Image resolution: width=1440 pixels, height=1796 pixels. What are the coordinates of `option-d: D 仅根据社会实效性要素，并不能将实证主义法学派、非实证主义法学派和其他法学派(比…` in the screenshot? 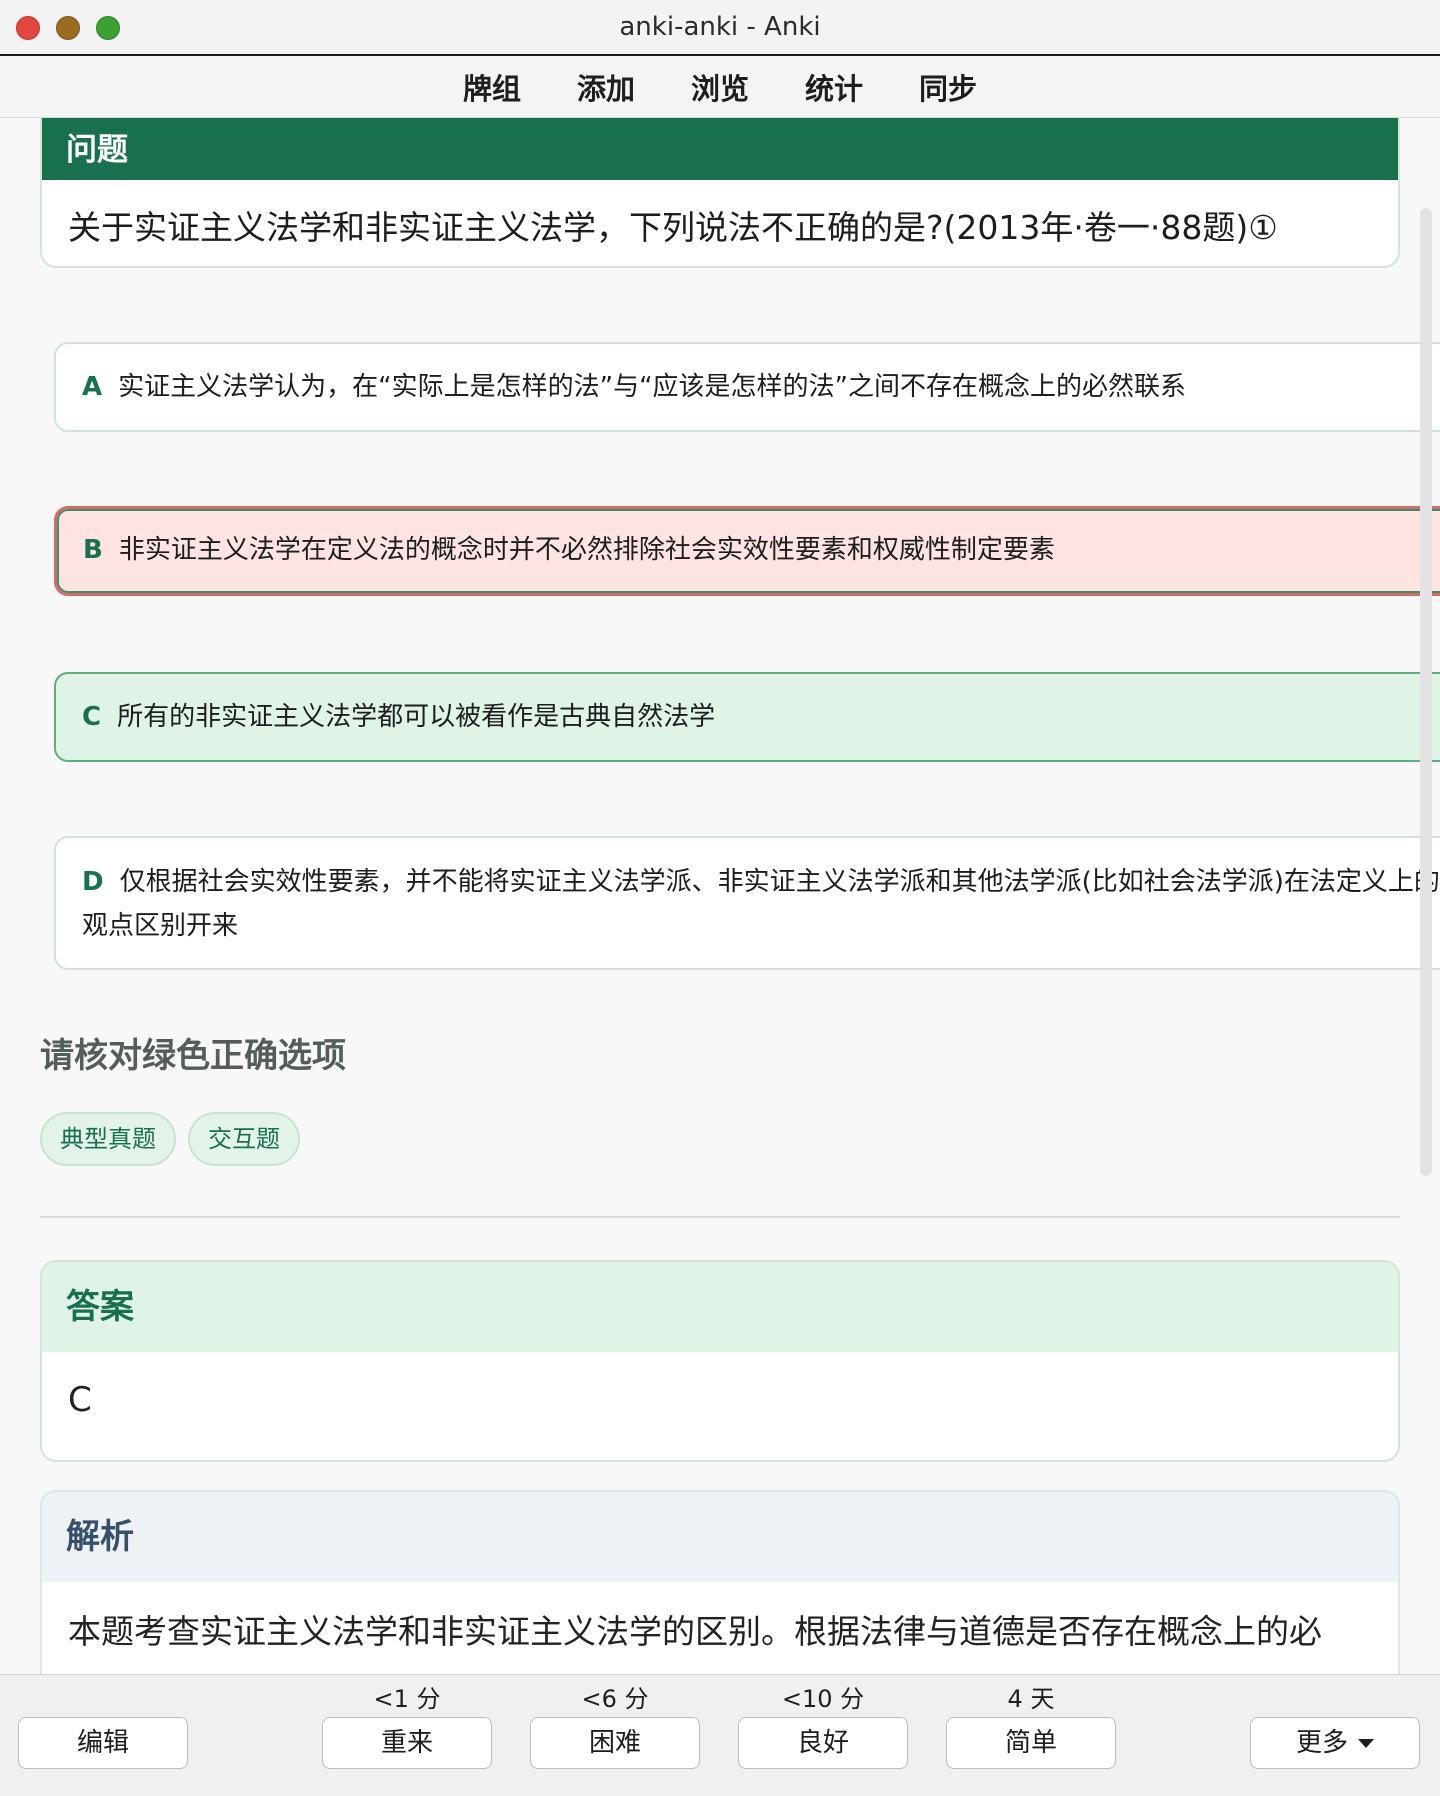 It's located at (747, 903).